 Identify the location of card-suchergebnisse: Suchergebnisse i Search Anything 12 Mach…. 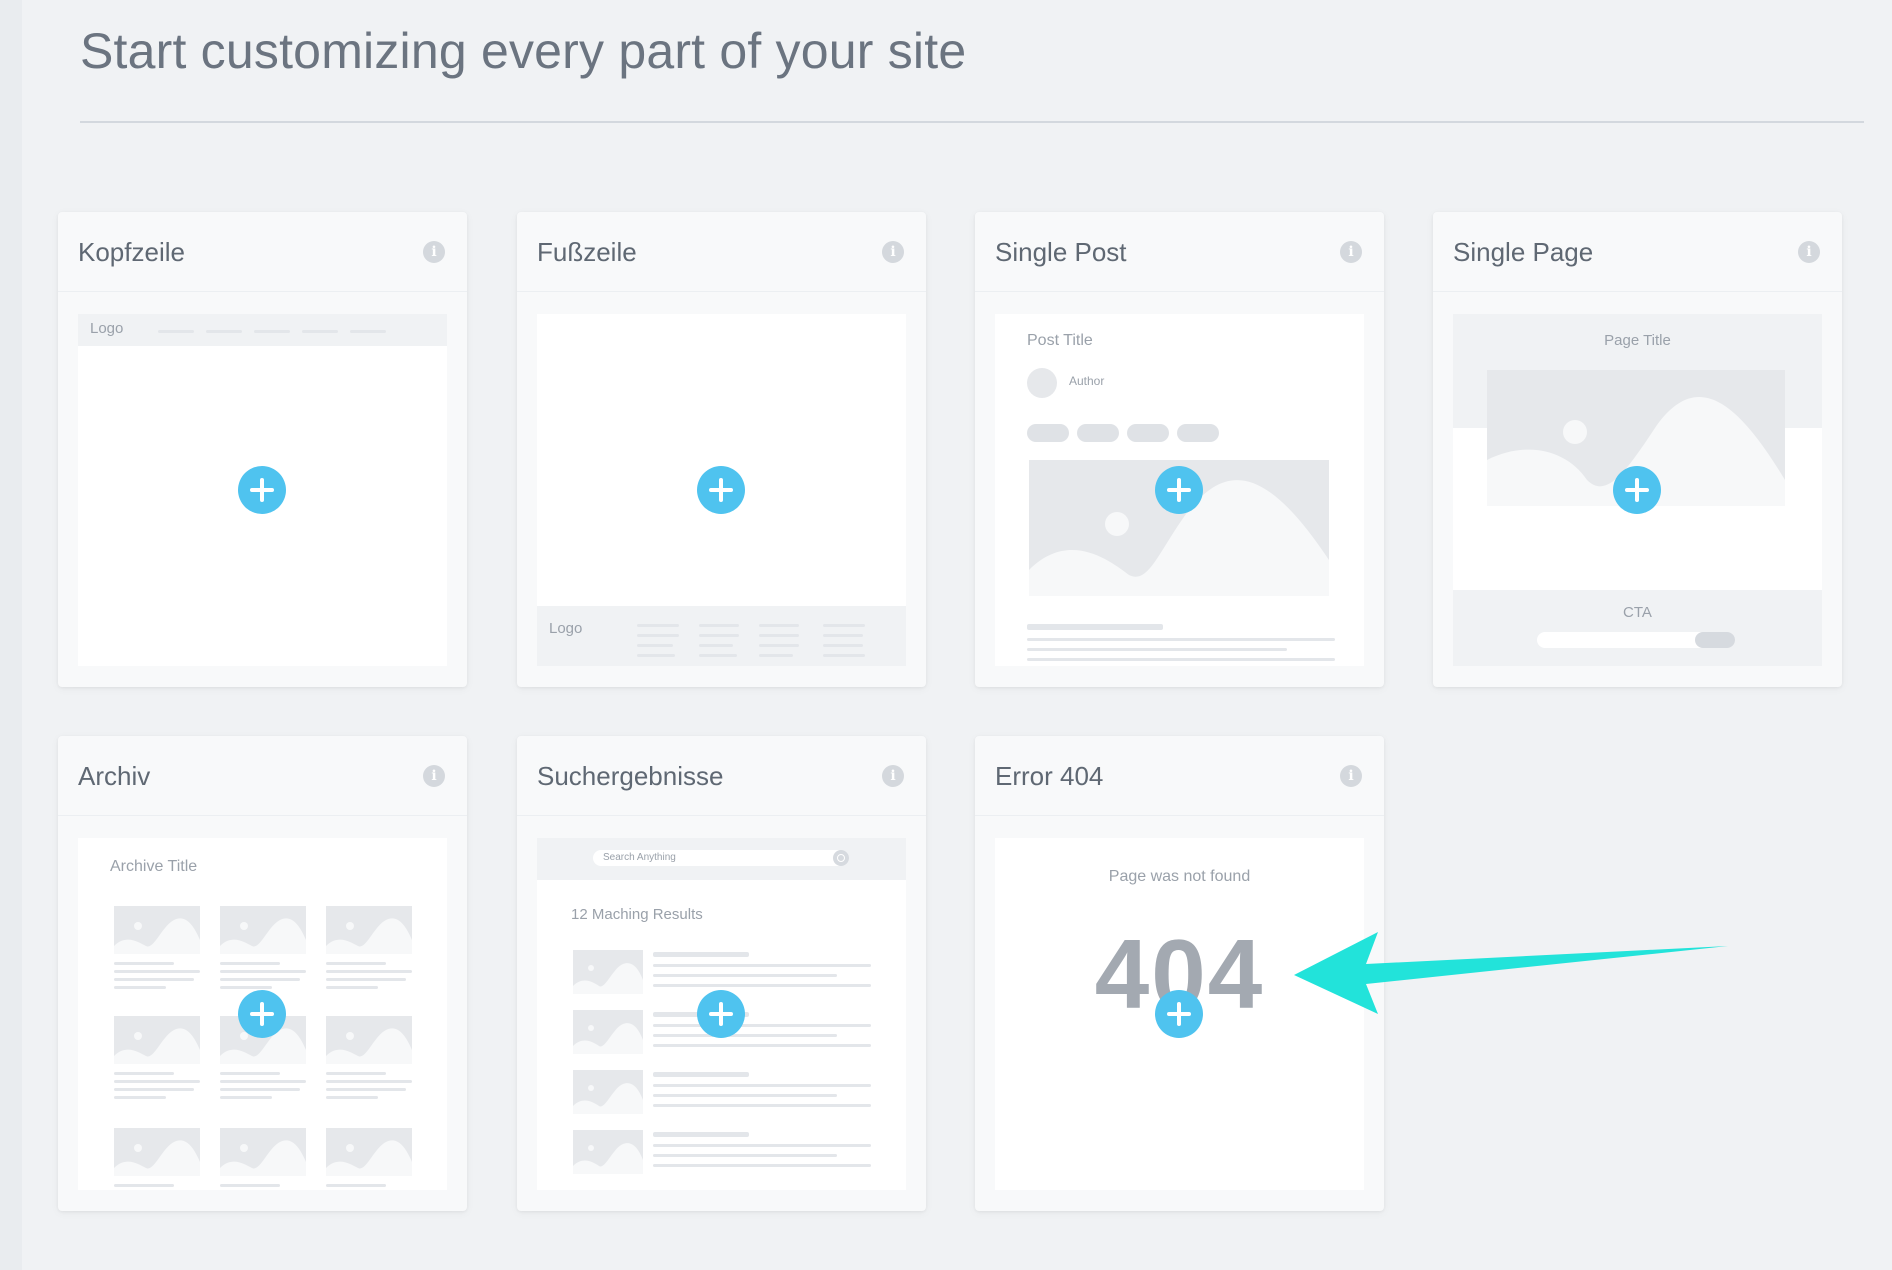
(721, 973).